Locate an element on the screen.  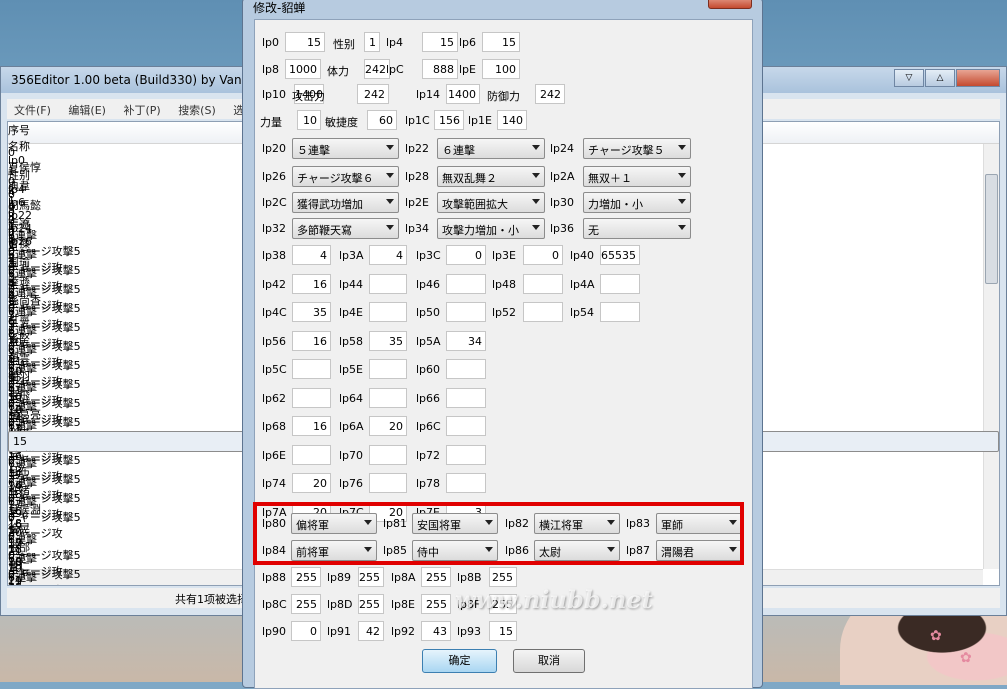
restore-button: △ is located at coordinates (940, 78).